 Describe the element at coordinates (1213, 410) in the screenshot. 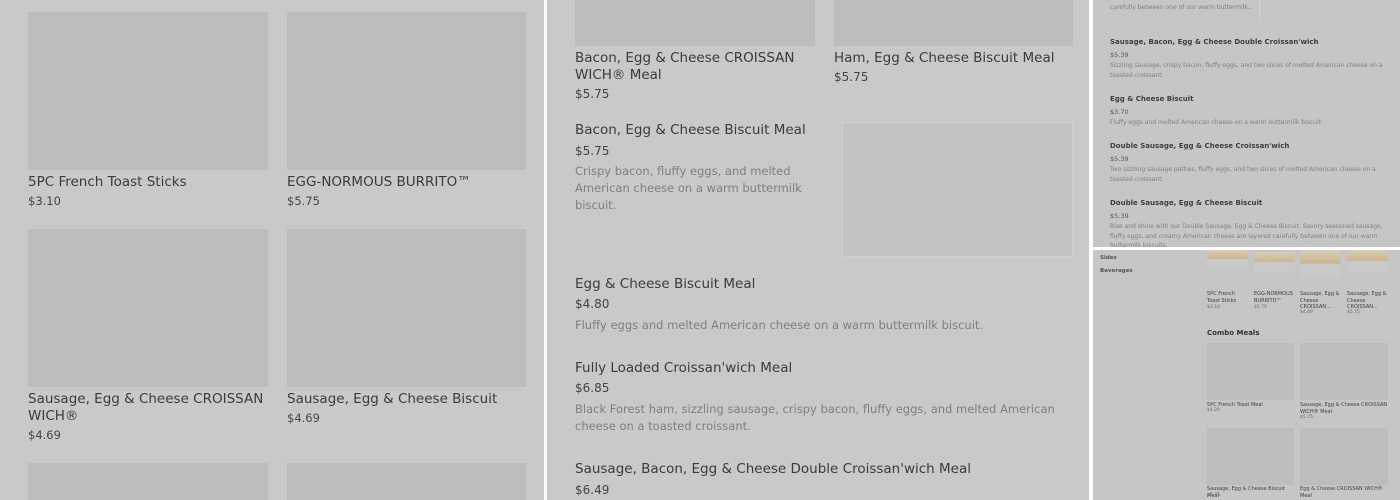

I see `item-price: $4.20` at that location.